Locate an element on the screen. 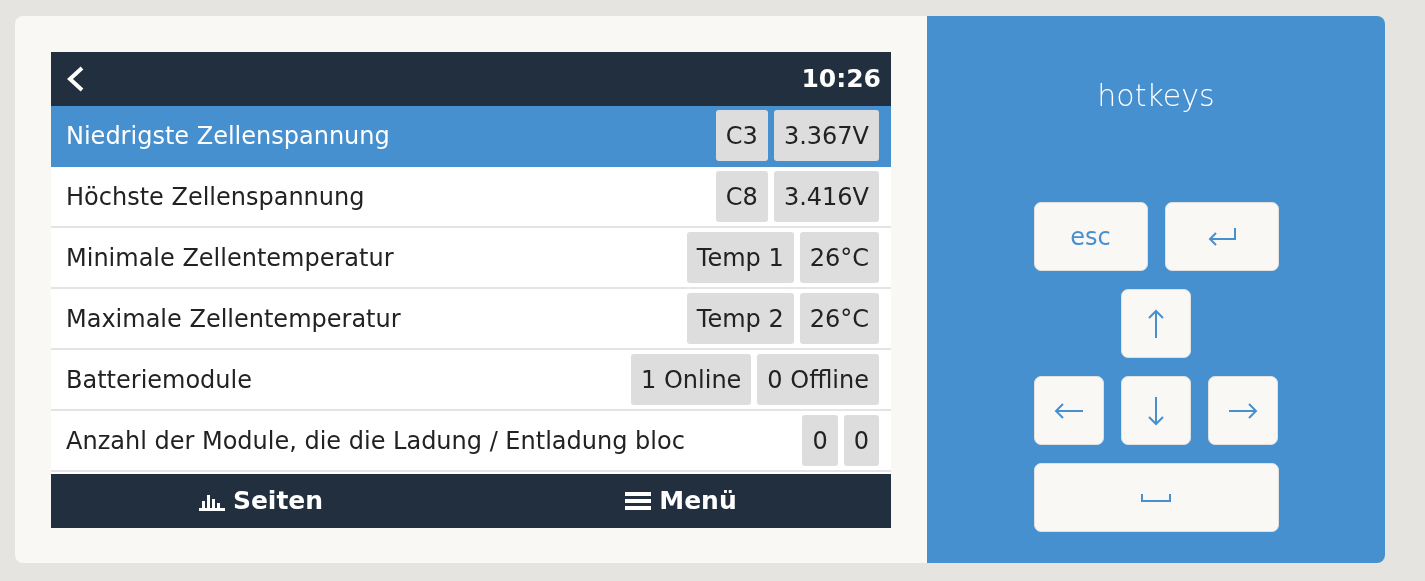  value-box: C8 is located at coordinates (741, 196).